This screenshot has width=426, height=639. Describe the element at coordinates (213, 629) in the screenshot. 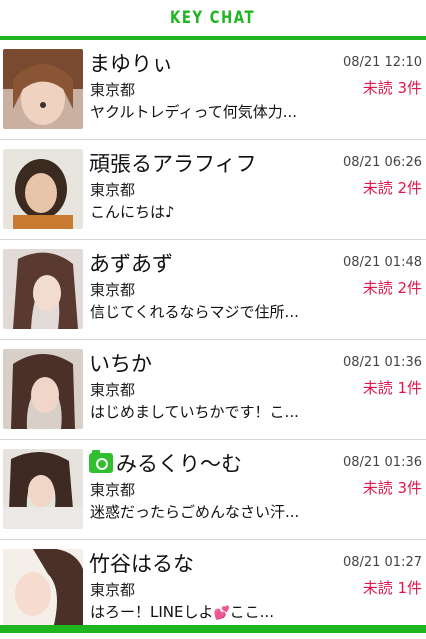

I see `bottom-bar` at that location.